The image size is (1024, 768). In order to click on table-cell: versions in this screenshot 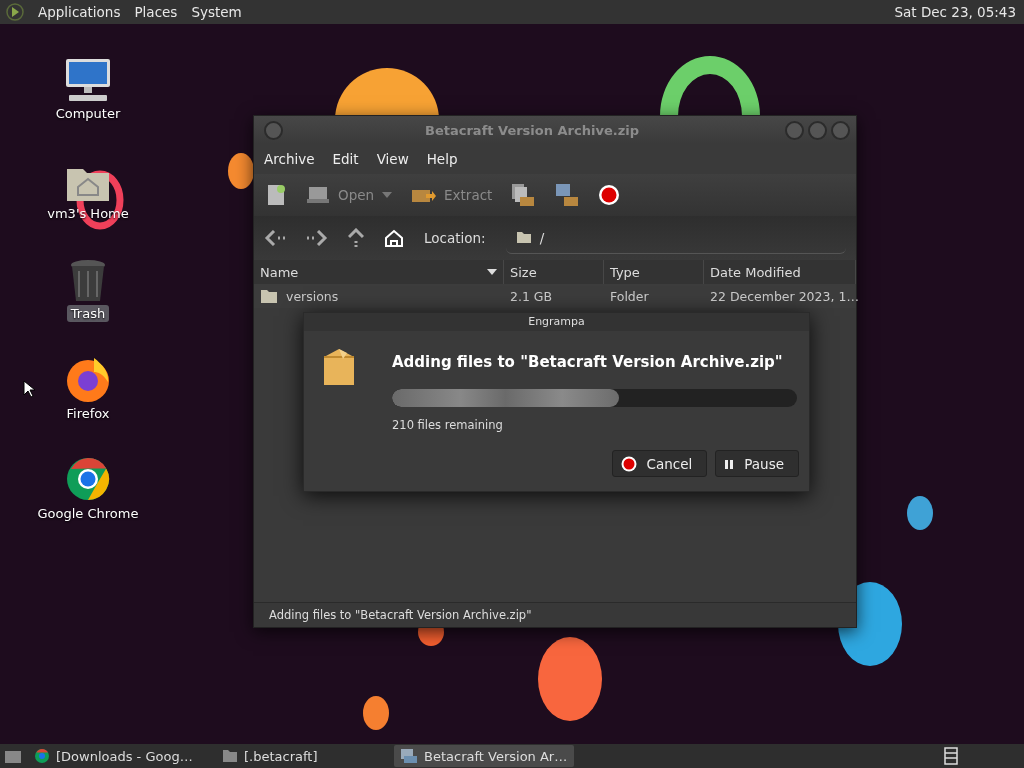, I will do `click(379, 296)`.